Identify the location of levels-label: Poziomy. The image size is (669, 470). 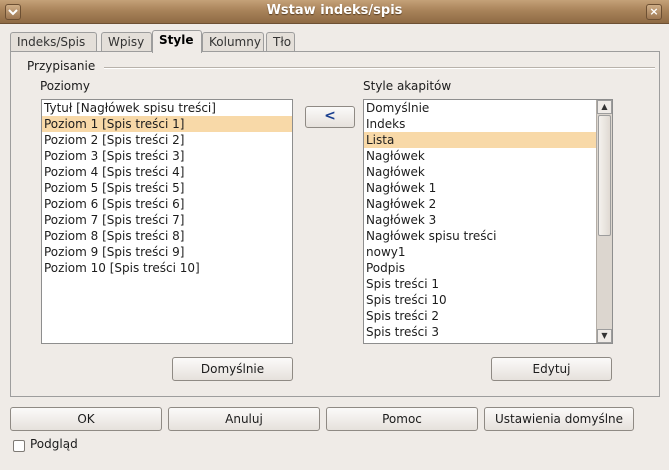
(65, 86).